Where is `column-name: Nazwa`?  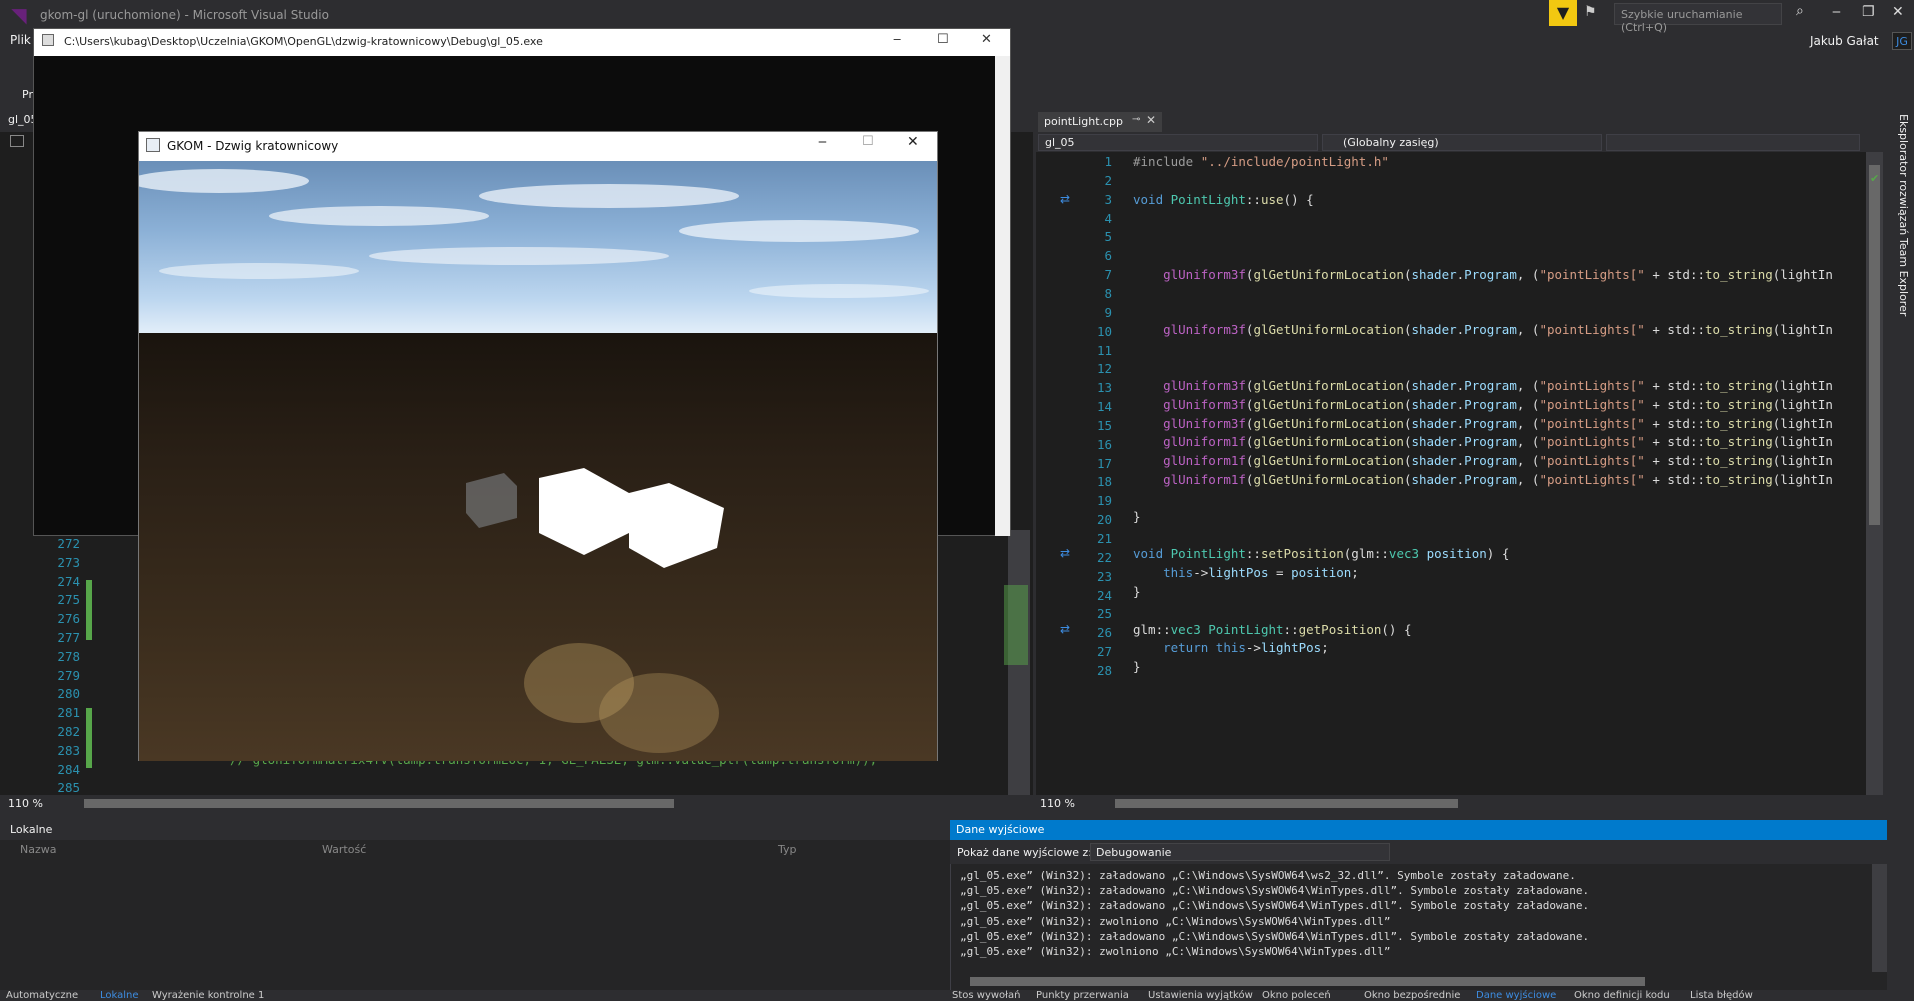
column-name: Nazwa is located at coordinates (38, 849).